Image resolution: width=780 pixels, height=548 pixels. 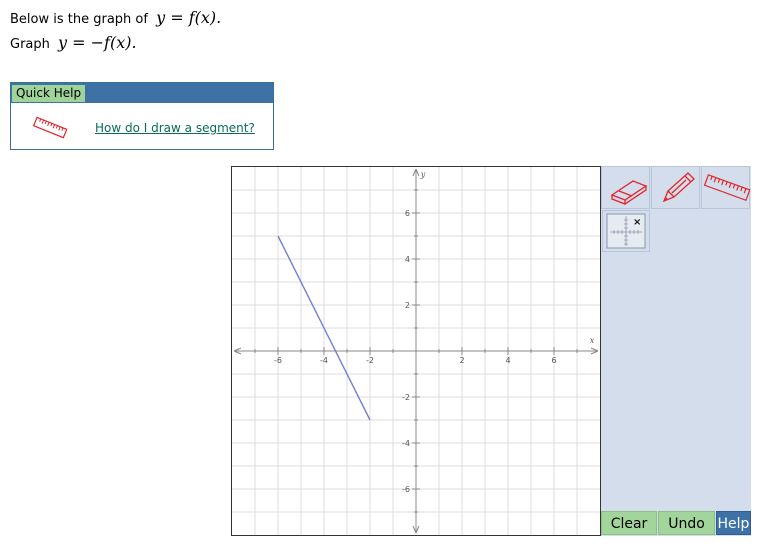 I want to click on x-tick-label: 2, so click(x=461, y=360).